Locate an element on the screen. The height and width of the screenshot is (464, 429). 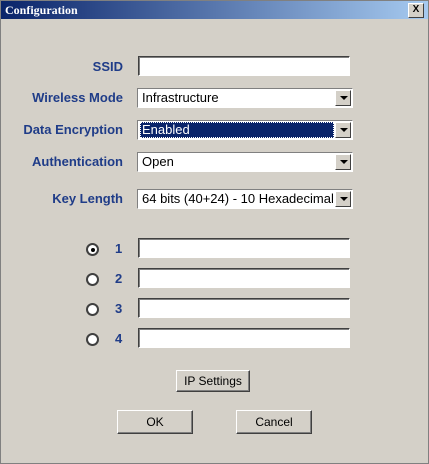
key-3-input is located at coordinates (244, 308).